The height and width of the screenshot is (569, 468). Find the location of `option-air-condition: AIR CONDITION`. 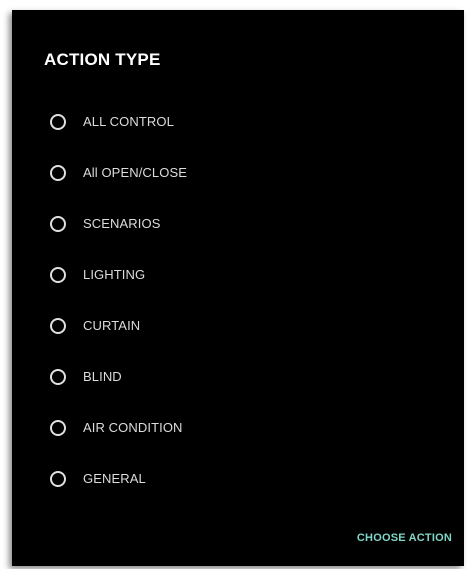

option-air-condition: AIR CONDITION is located at coordinates (240, 445).